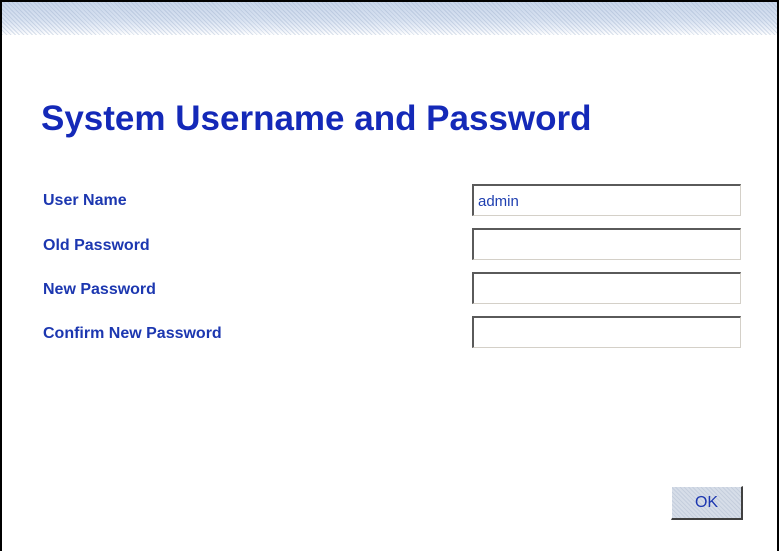 The image size is (779, 551). What do you see at coordinates (96, 245) in the screenshot?
I see `old-password-label: Old Password` at bounding box center [96, 245].